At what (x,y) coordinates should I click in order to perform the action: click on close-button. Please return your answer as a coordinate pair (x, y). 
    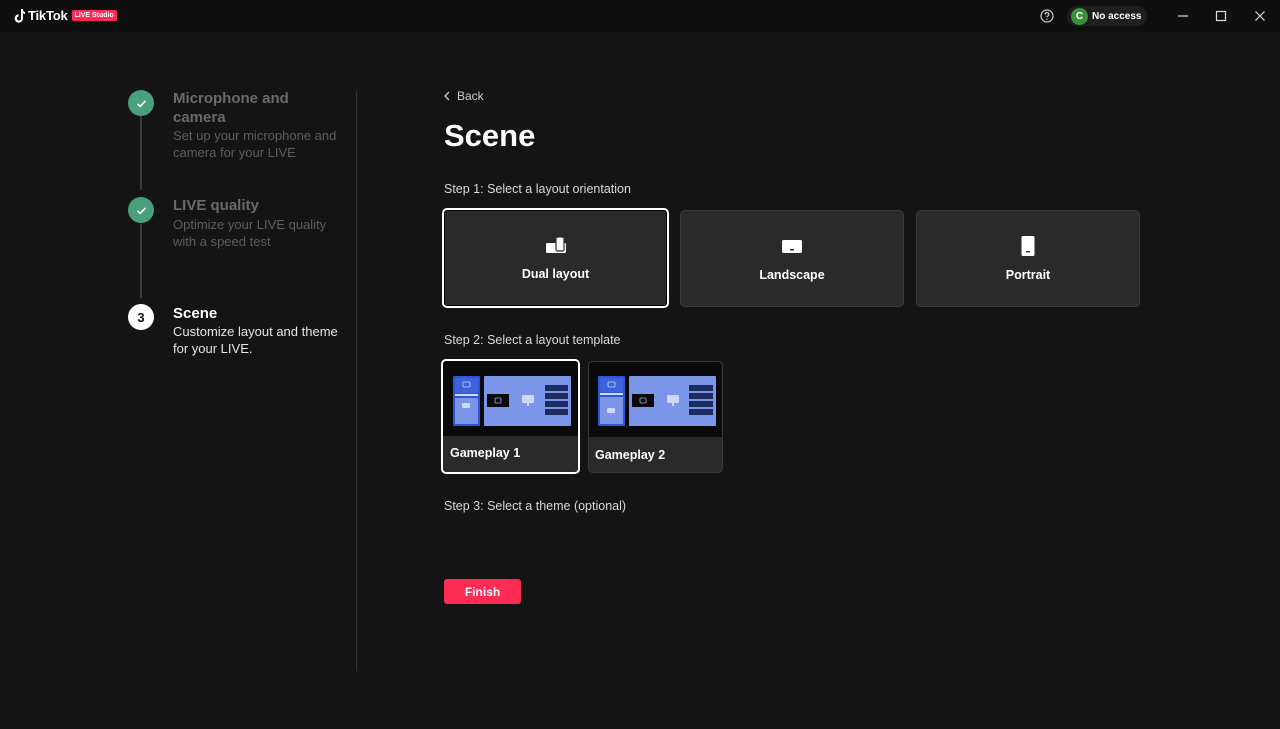
    Looking at the image, I should click on (1260, 16).